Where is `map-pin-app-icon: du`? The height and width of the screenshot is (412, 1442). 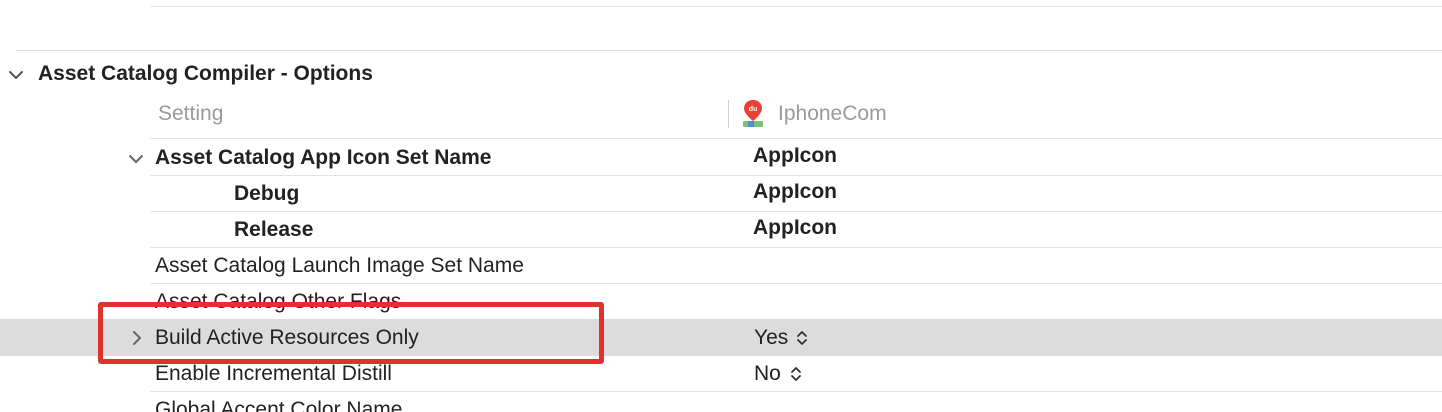 map-pin-app-icon: du is located at coordinates (753, 114).